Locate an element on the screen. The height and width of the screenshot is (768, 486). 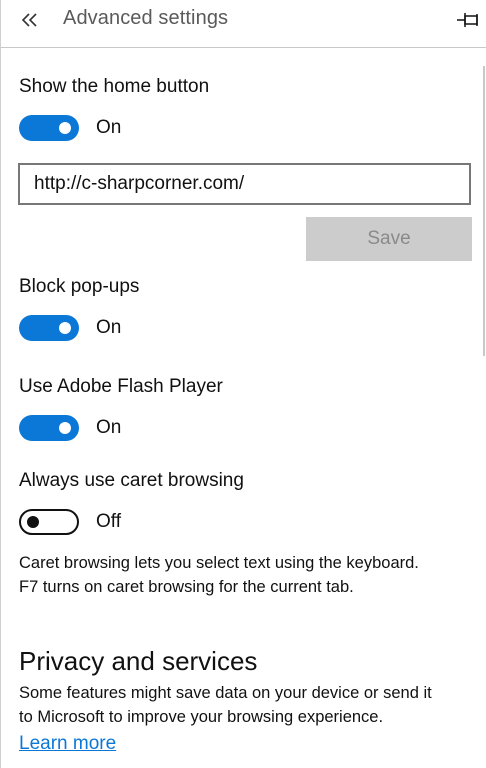
flash-player-toggle is located at coordinates (49, 428).